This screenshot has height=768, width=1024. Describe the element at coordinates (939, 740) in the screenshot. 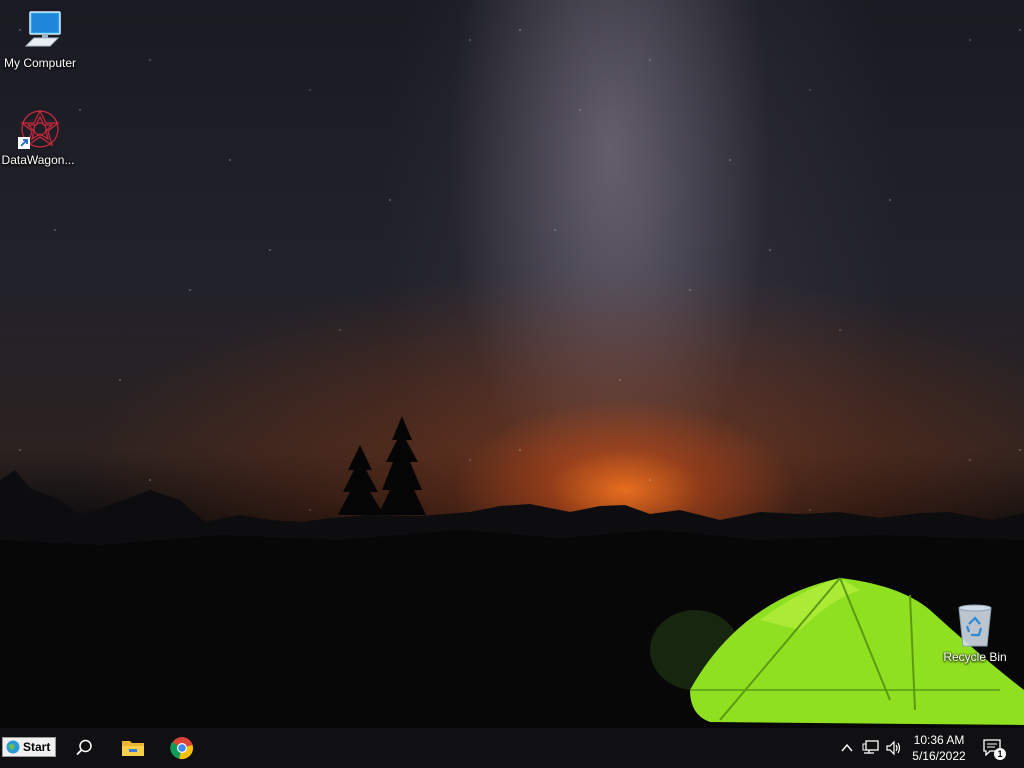

I see `clock-time: 10:36 AM` at that location.